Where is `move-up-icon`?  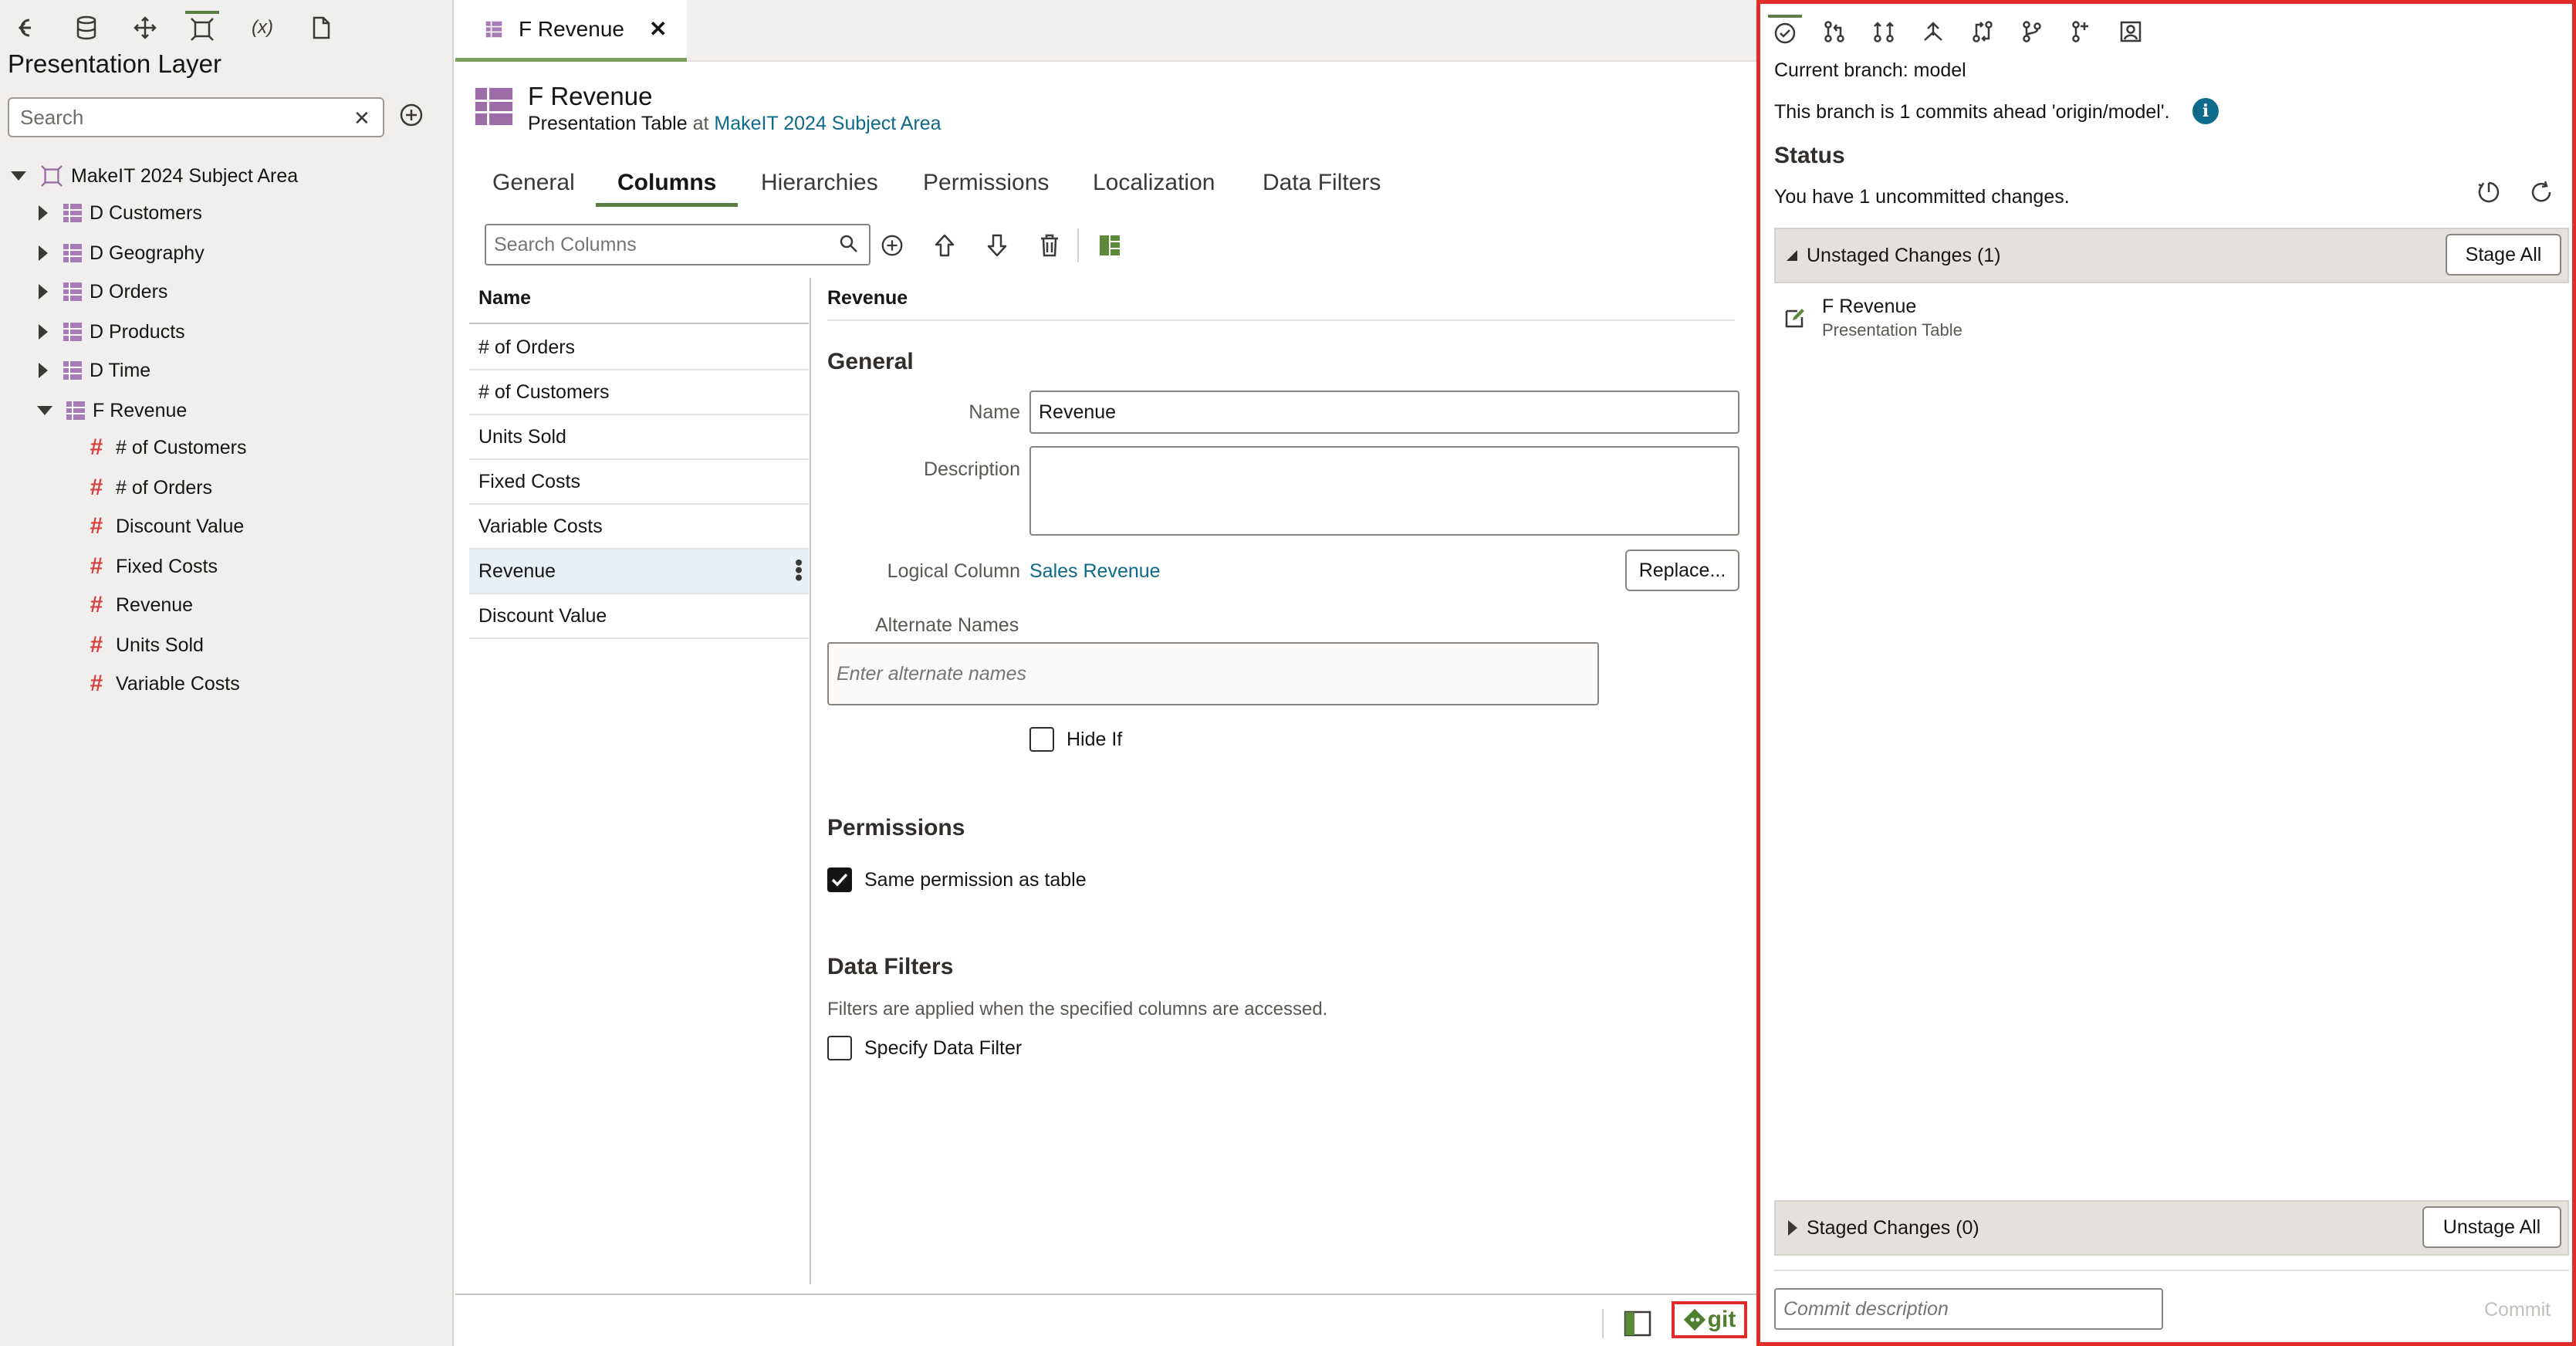 move-up-icon is located at coordinates (945, 245).